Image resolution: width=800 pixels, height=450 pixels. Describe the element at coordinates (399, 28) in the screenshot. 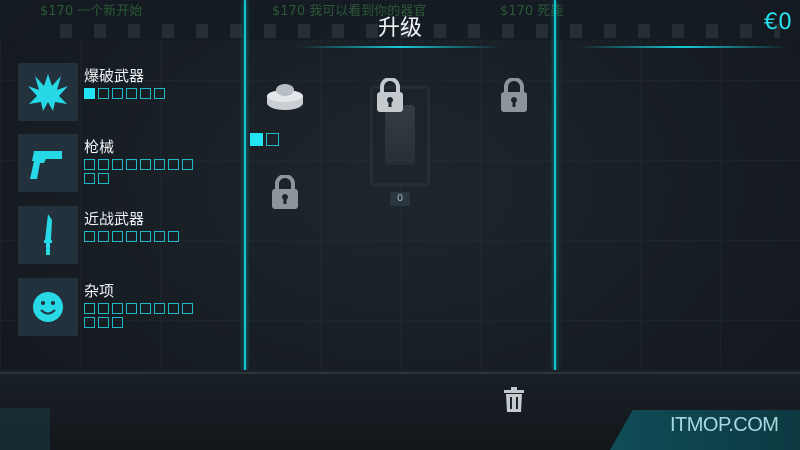

I see `page-title: 升级` at that location.